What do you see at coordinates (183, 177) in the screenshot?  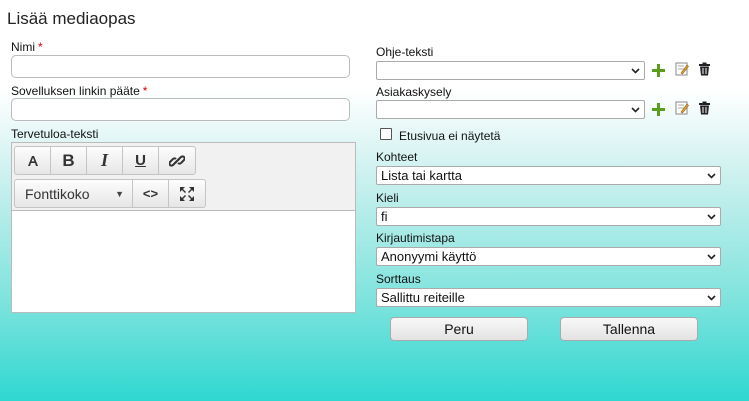 I see `editor-toolbar: B I U Fonttikoko ▼ <>` at bounding box center [183, 177].